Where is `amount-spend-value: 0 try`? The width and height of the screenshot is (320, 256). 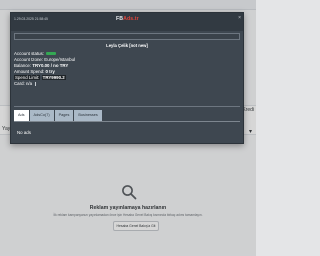 amount-spend-value: 0 try is located at coordinates (50, 71).